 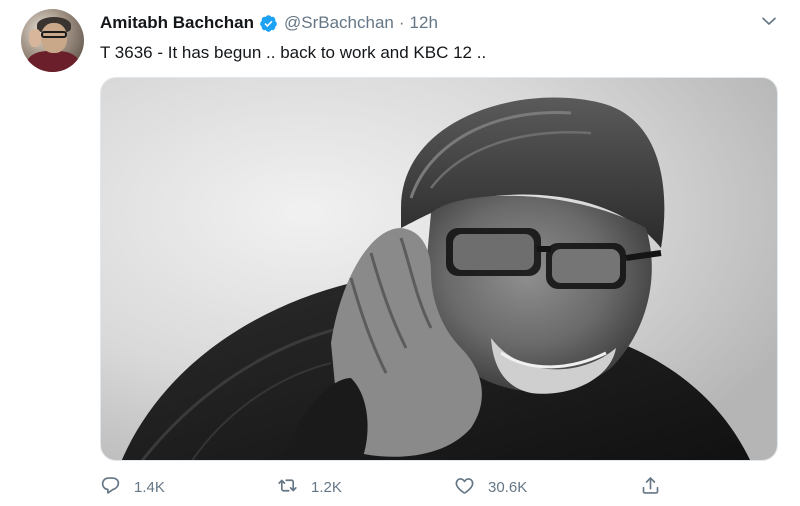 I want to click on share-icon, so click(x=650, y=487).